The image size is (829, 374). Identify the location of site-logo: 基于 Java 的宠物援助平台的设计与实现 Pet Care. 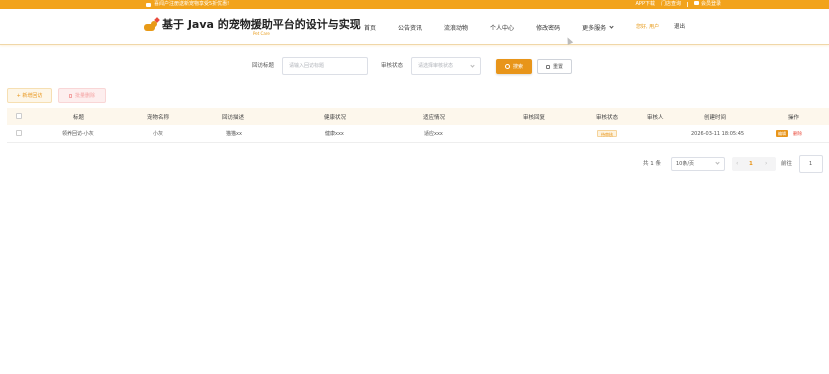
(251, 26).